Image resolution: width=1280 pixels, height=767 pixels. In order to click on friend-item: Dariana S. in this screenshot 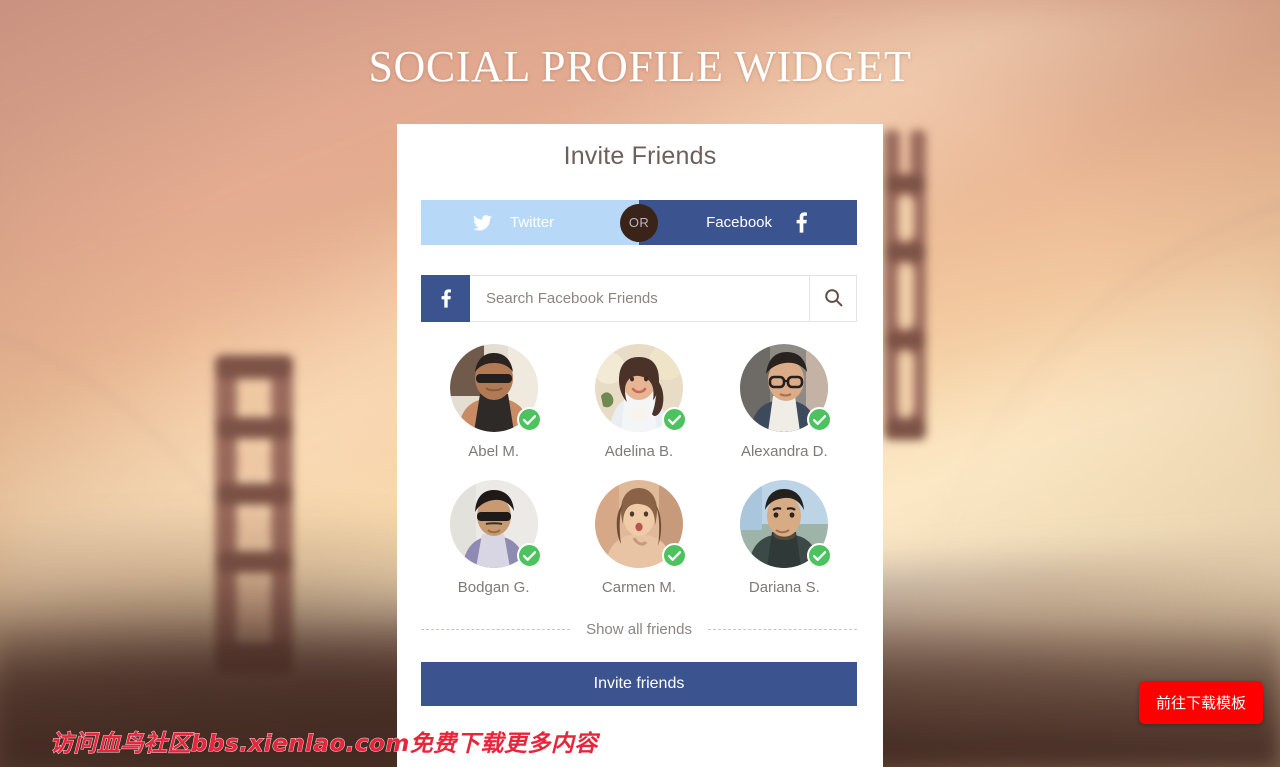, I will do `click(784, 538)`.